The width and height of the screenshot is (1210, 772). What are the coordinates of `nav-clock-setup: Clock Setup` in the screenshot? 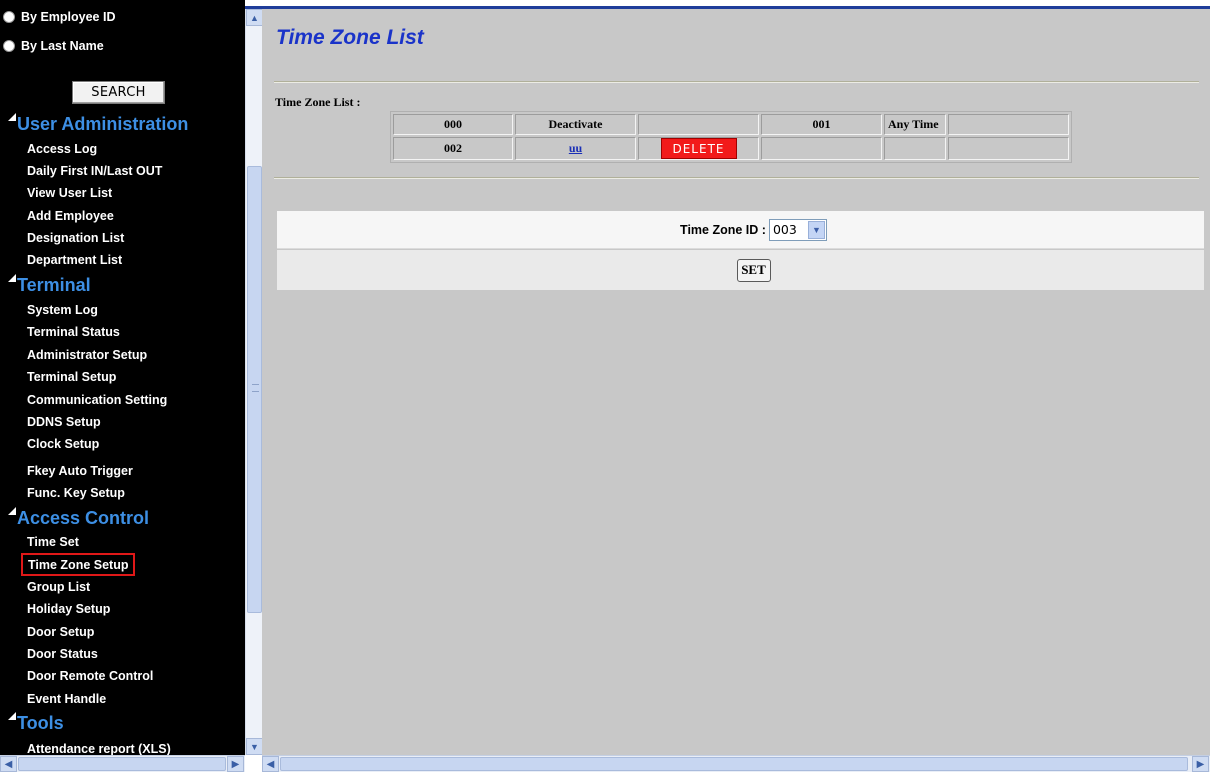 It's located at (63, 444).